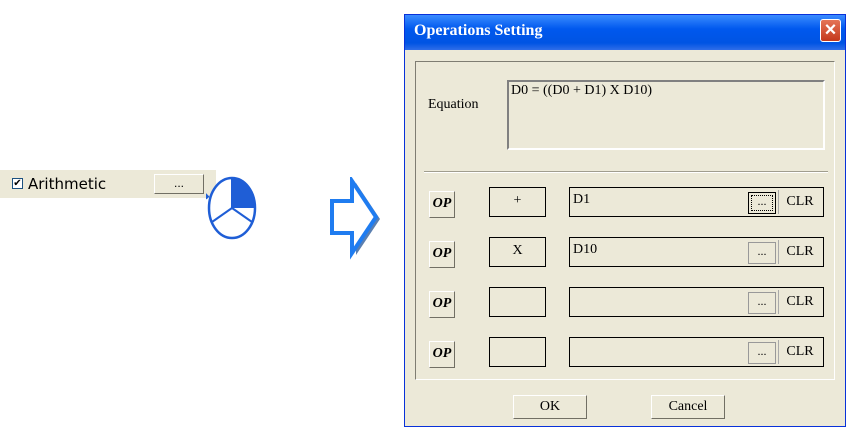 This screenshot has height=431, width=854. Describe the element at coordinates (800, 352) in the screenshot. I see `clear-button-4: CLR` at that location.